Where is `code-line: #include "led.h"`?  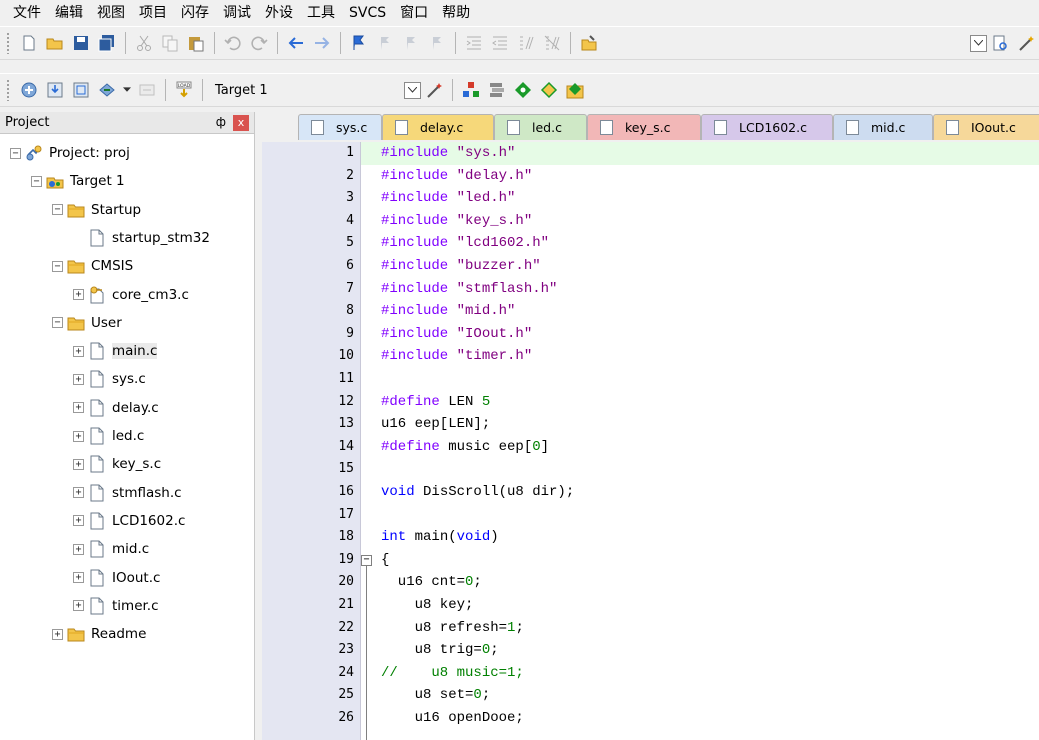 code-line: #include "led.h" is located at coordinates (448, 198).